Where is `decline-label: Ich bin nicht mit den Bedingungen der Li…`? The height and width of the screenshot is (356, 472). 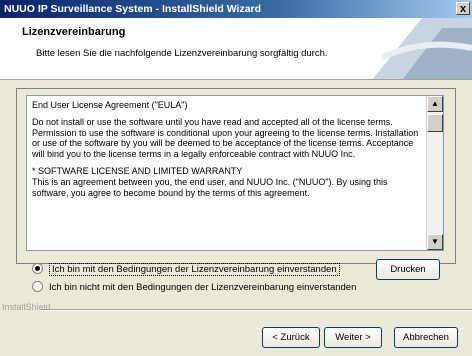 decline-label: Ich bin nicht mit den Bedingungen der Li… is located at coordinates (202, 287).